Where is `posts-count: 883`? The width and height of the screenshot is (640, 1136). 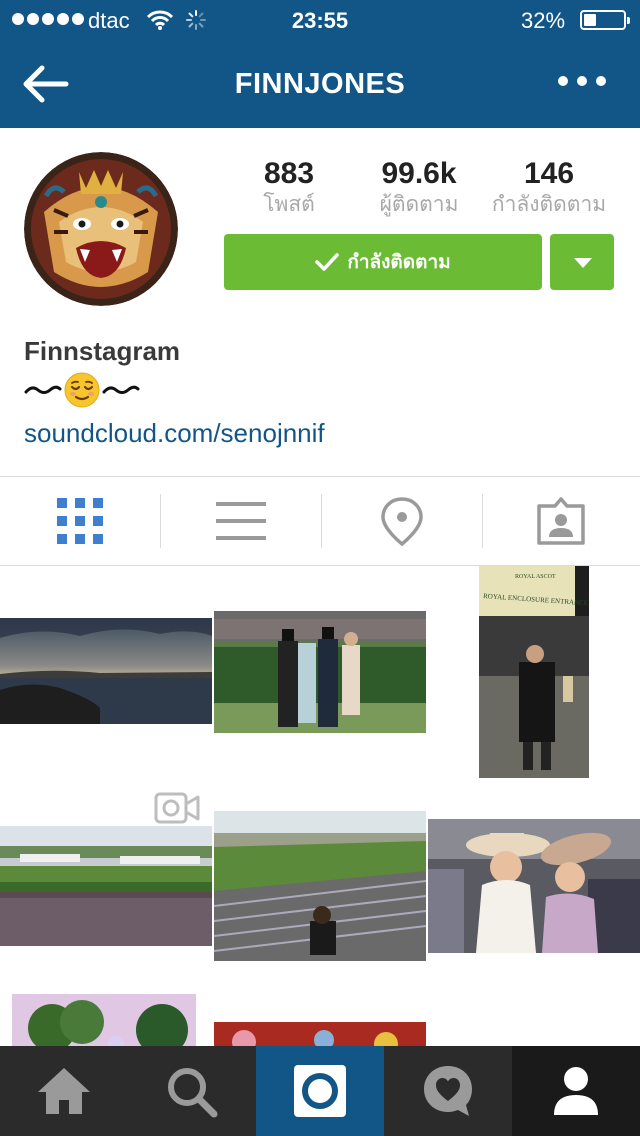 posts-count: 883 is located at coordinates (289, 173).